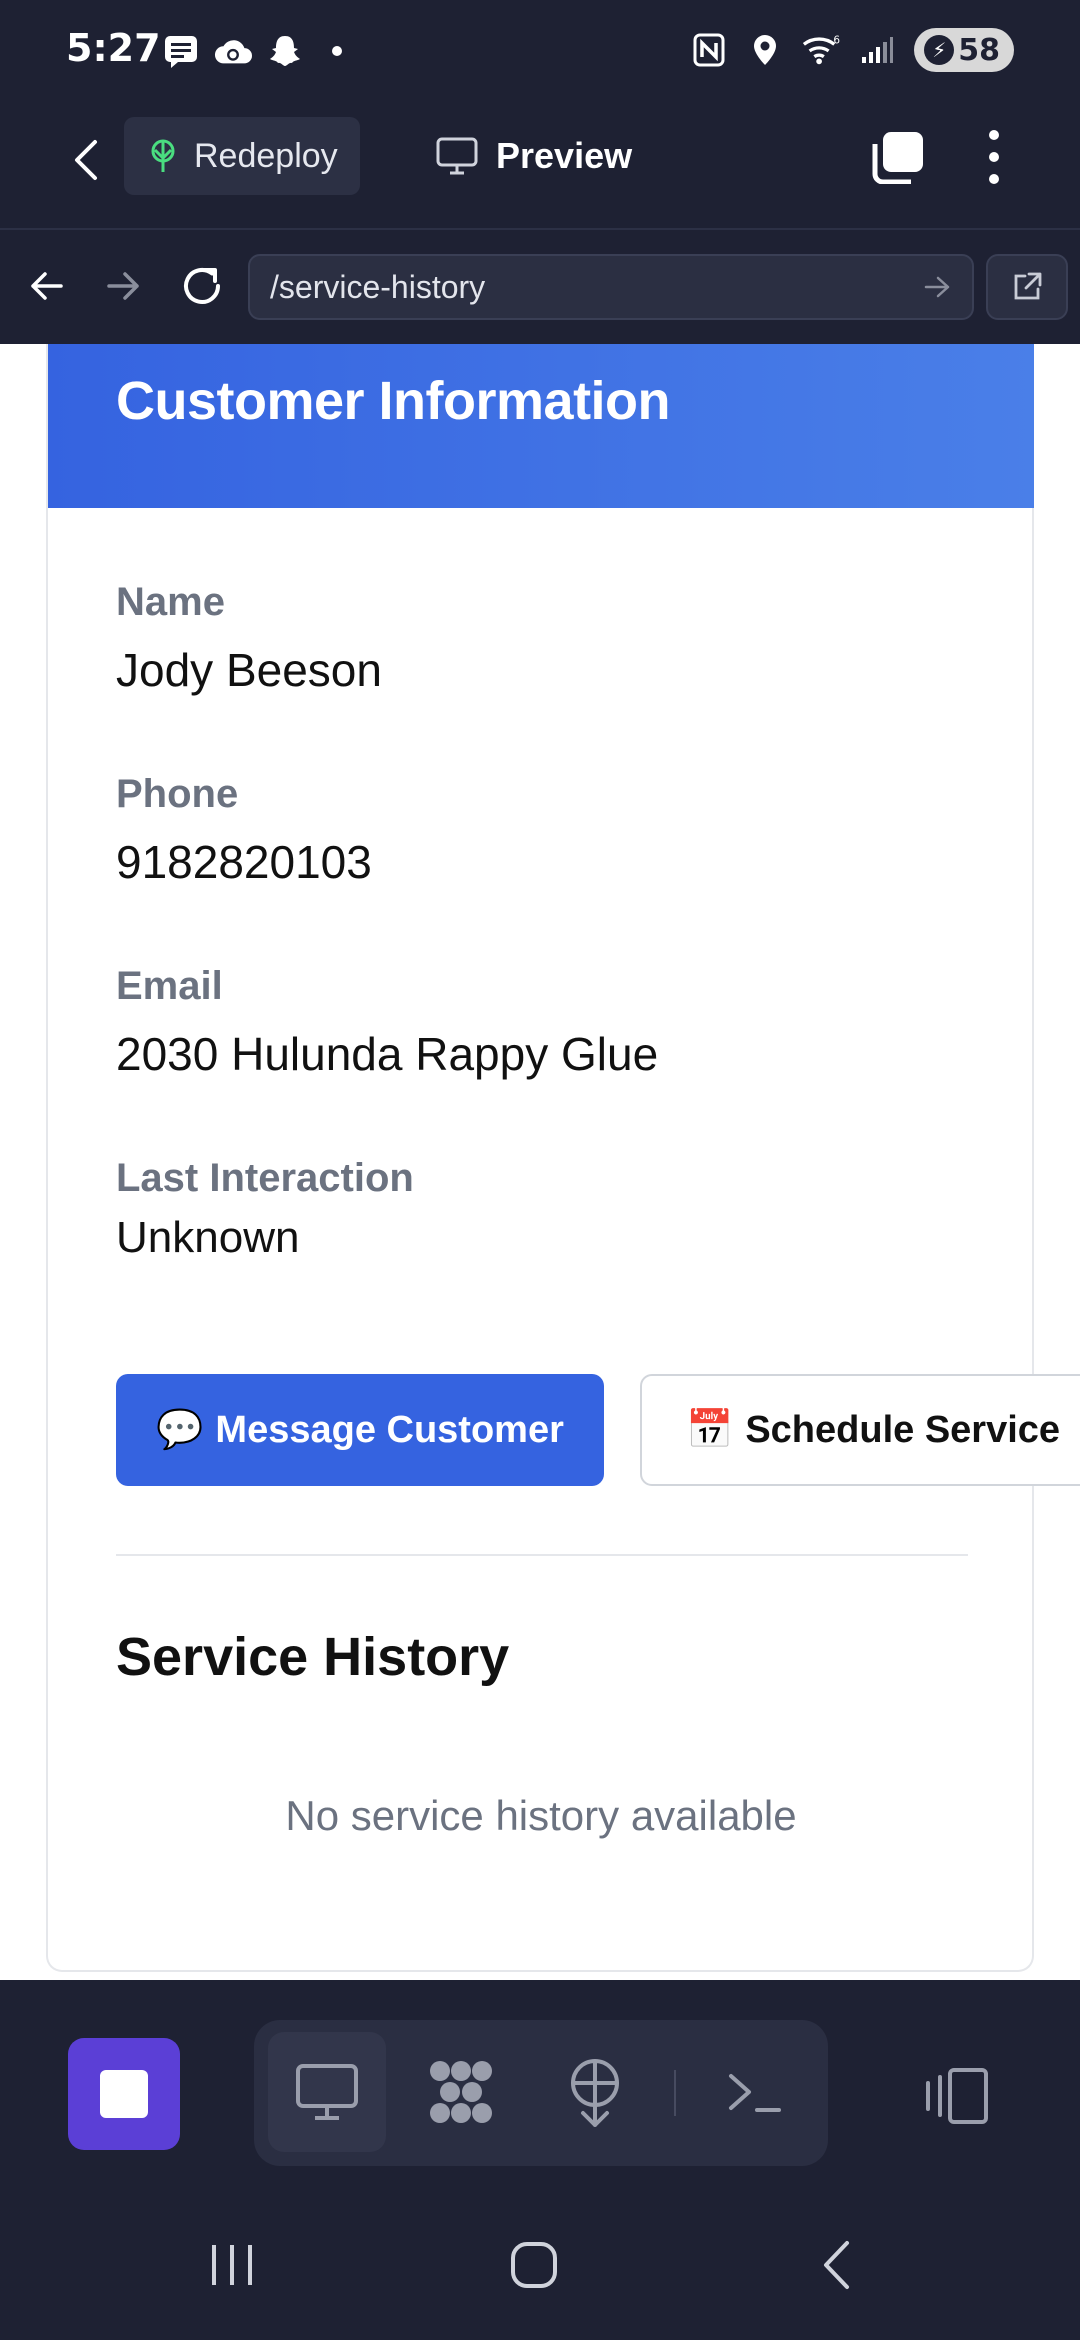 Image resolution: width=1080 pixels, height=2340 pixels. What do you see at coordinates (852, 50) in the screenshot?
I see `system-icons: 6 ⚡ 58` at bounding box center [852, 50].